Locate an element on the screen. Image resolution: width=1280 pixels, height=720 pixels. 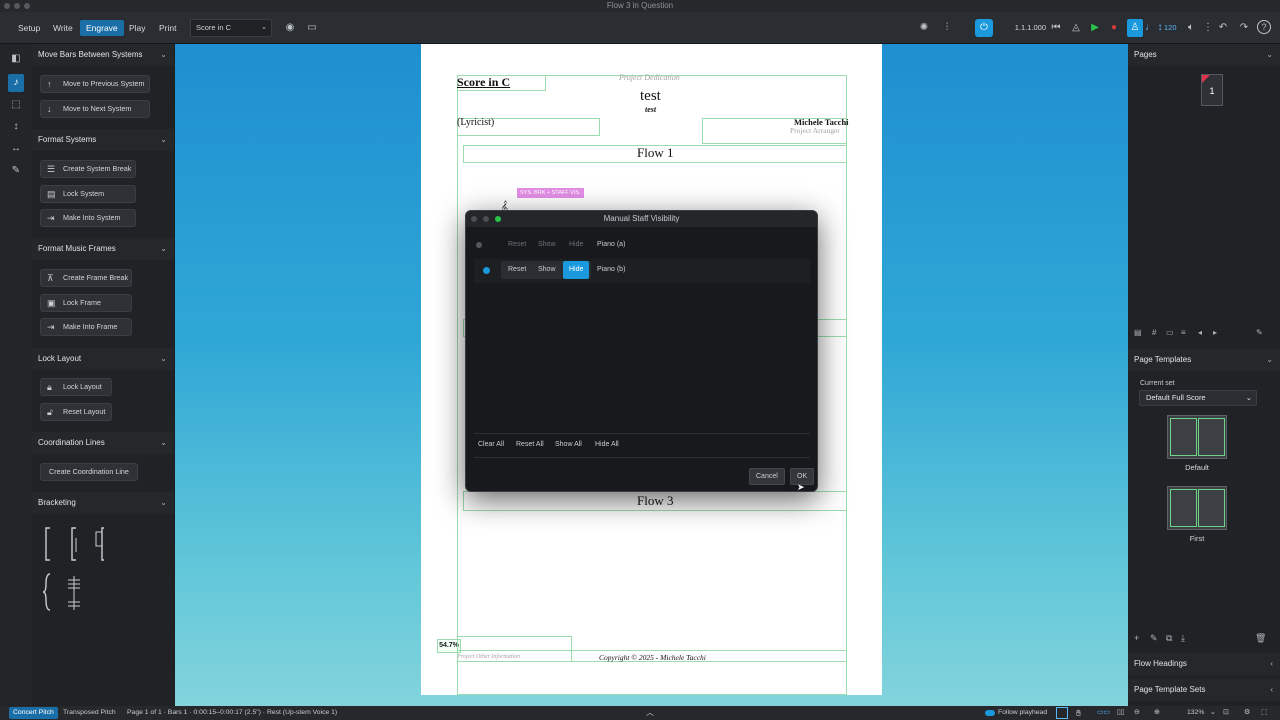
fit-width-icon: ⊡ is located at coordinates (1226, 713).